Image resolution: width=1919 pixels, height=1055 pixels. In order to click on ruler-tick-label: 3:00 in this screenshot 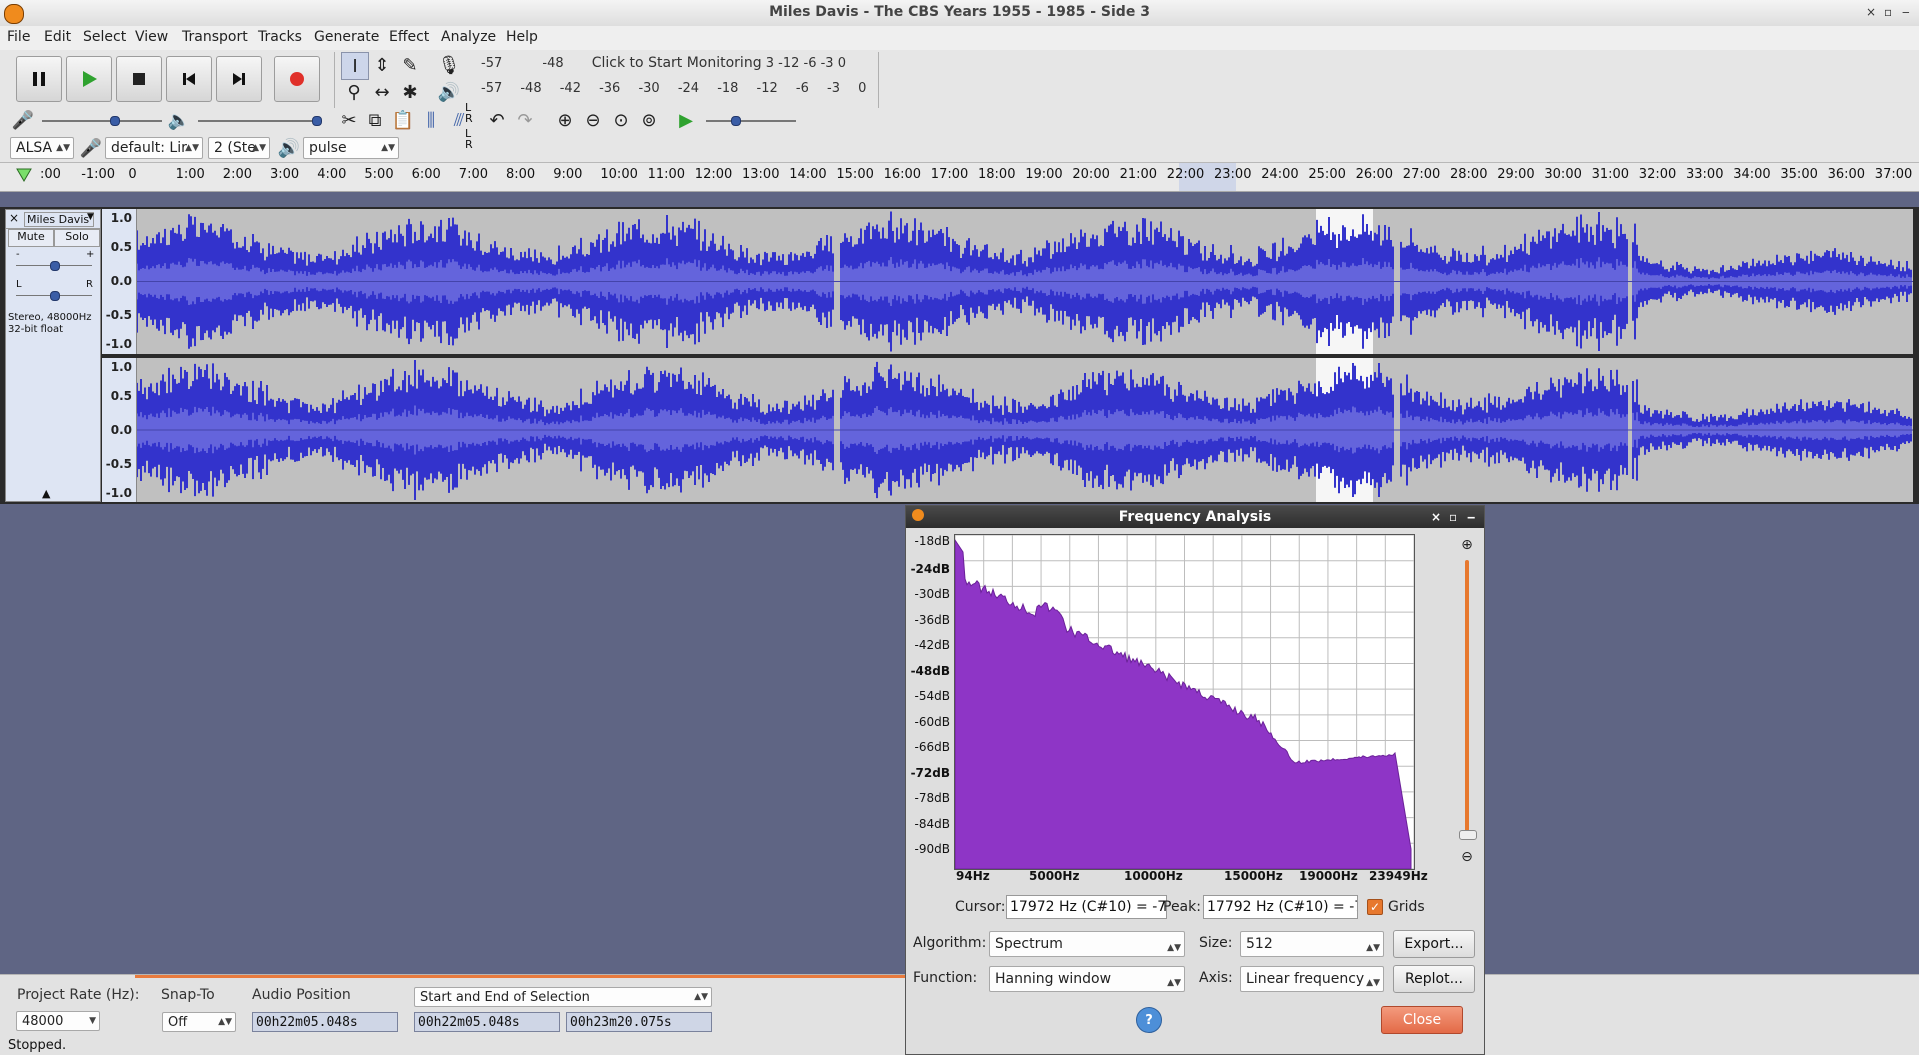, I will do `click(285, 174)`.